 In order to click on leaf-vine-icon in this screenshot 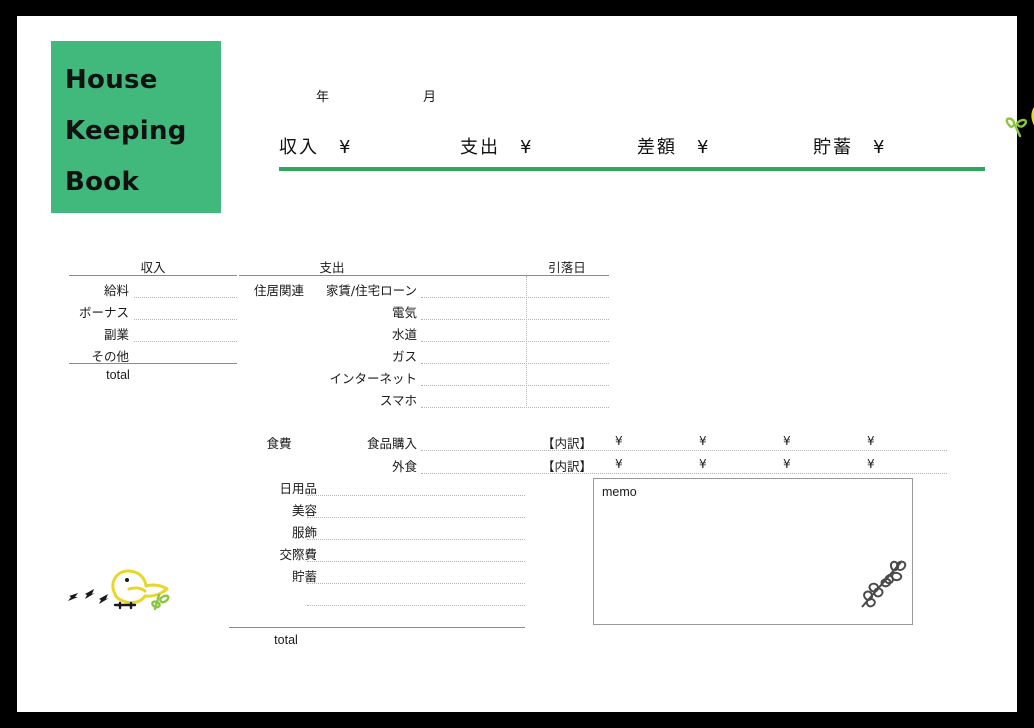, I will do `click(884, 588)`.